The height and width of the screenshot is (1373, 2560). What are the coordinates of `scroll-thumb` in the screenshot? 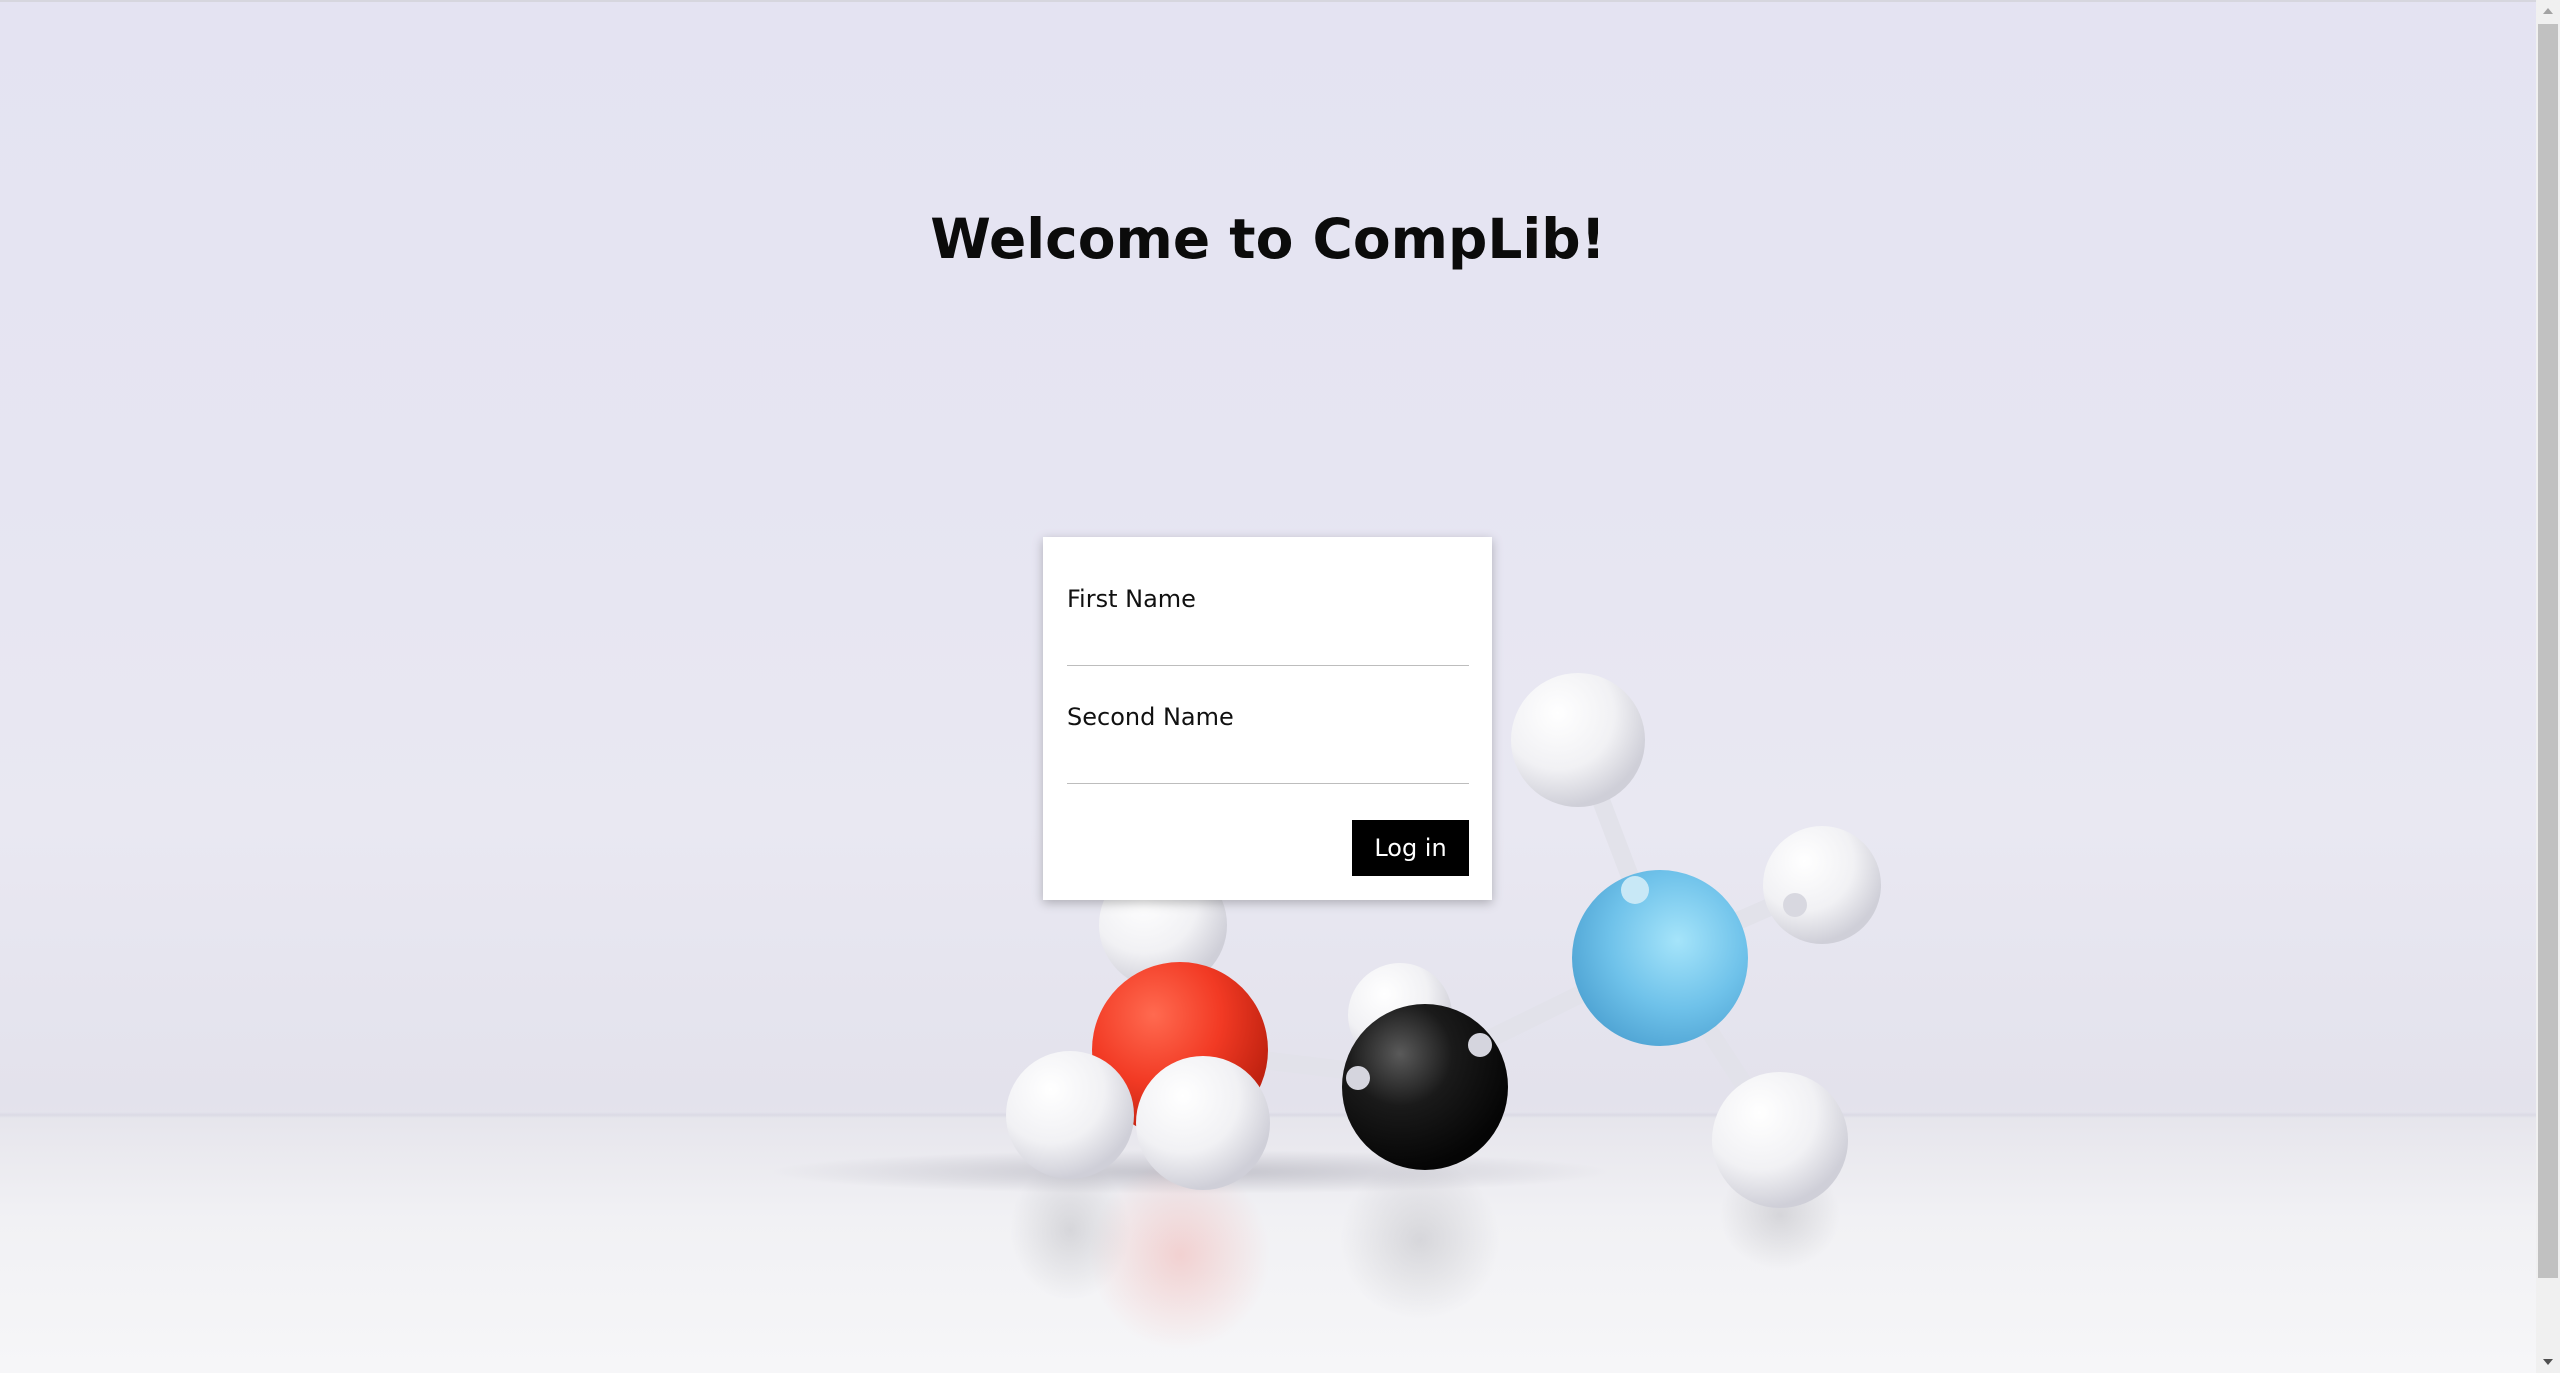 It's located at (2548, 651).